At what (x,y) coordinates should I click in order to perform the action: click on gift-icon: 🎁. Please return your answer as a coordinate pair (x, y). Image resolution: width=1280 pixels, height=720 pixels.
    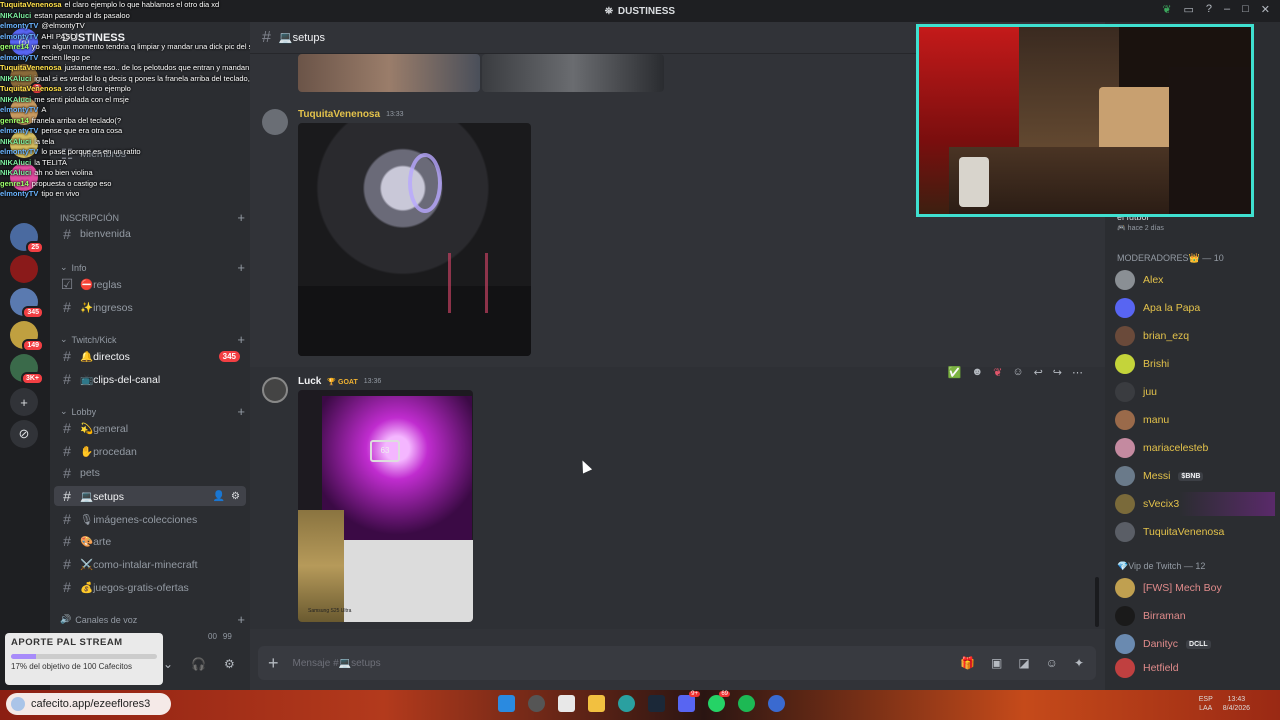
    Looking at the image, I should click on (967, 663).